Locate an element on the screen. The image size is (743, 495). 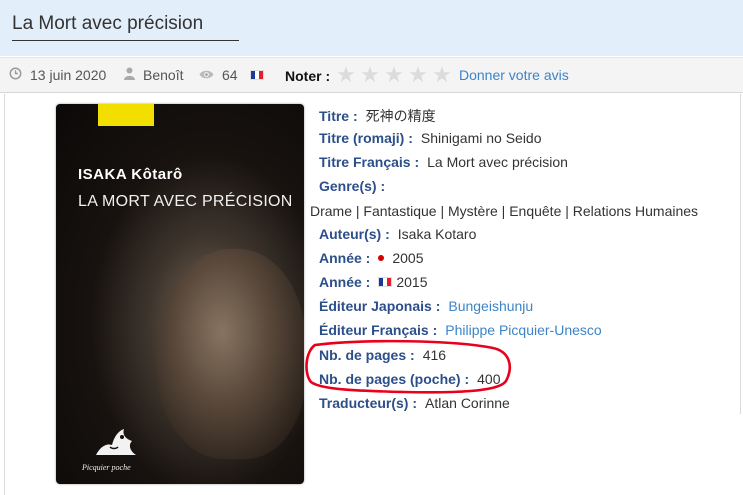
publisher-logo-icon is located at coordinates (116, 442).